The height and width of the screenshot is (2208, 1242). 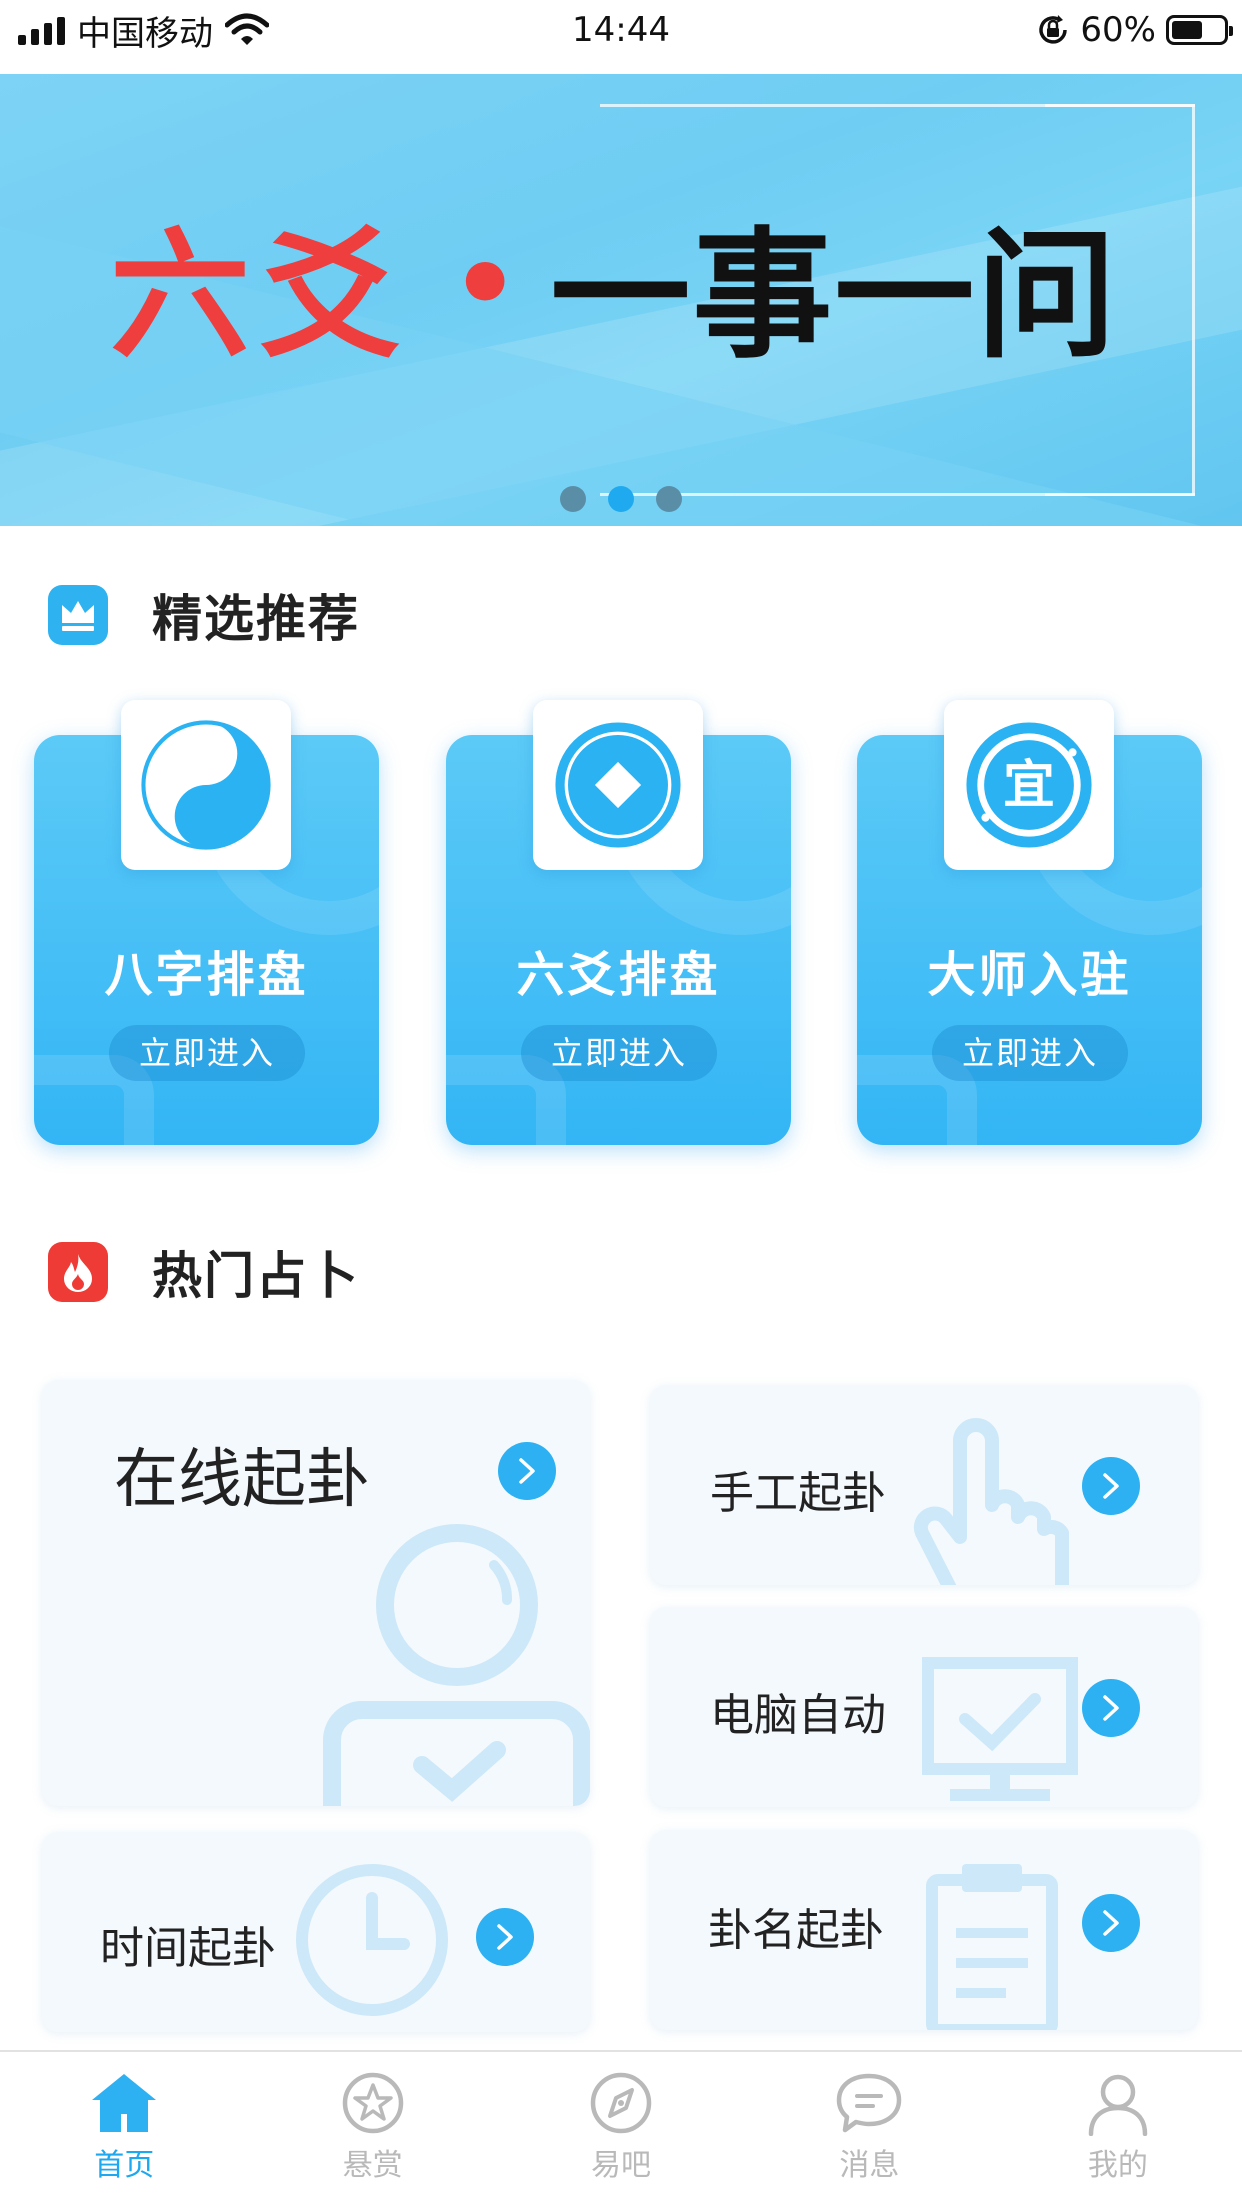 What do you see at coordinates (1187, 30) in the screenshot?
I see `battery-fill` at bounding box center [1187, 30].